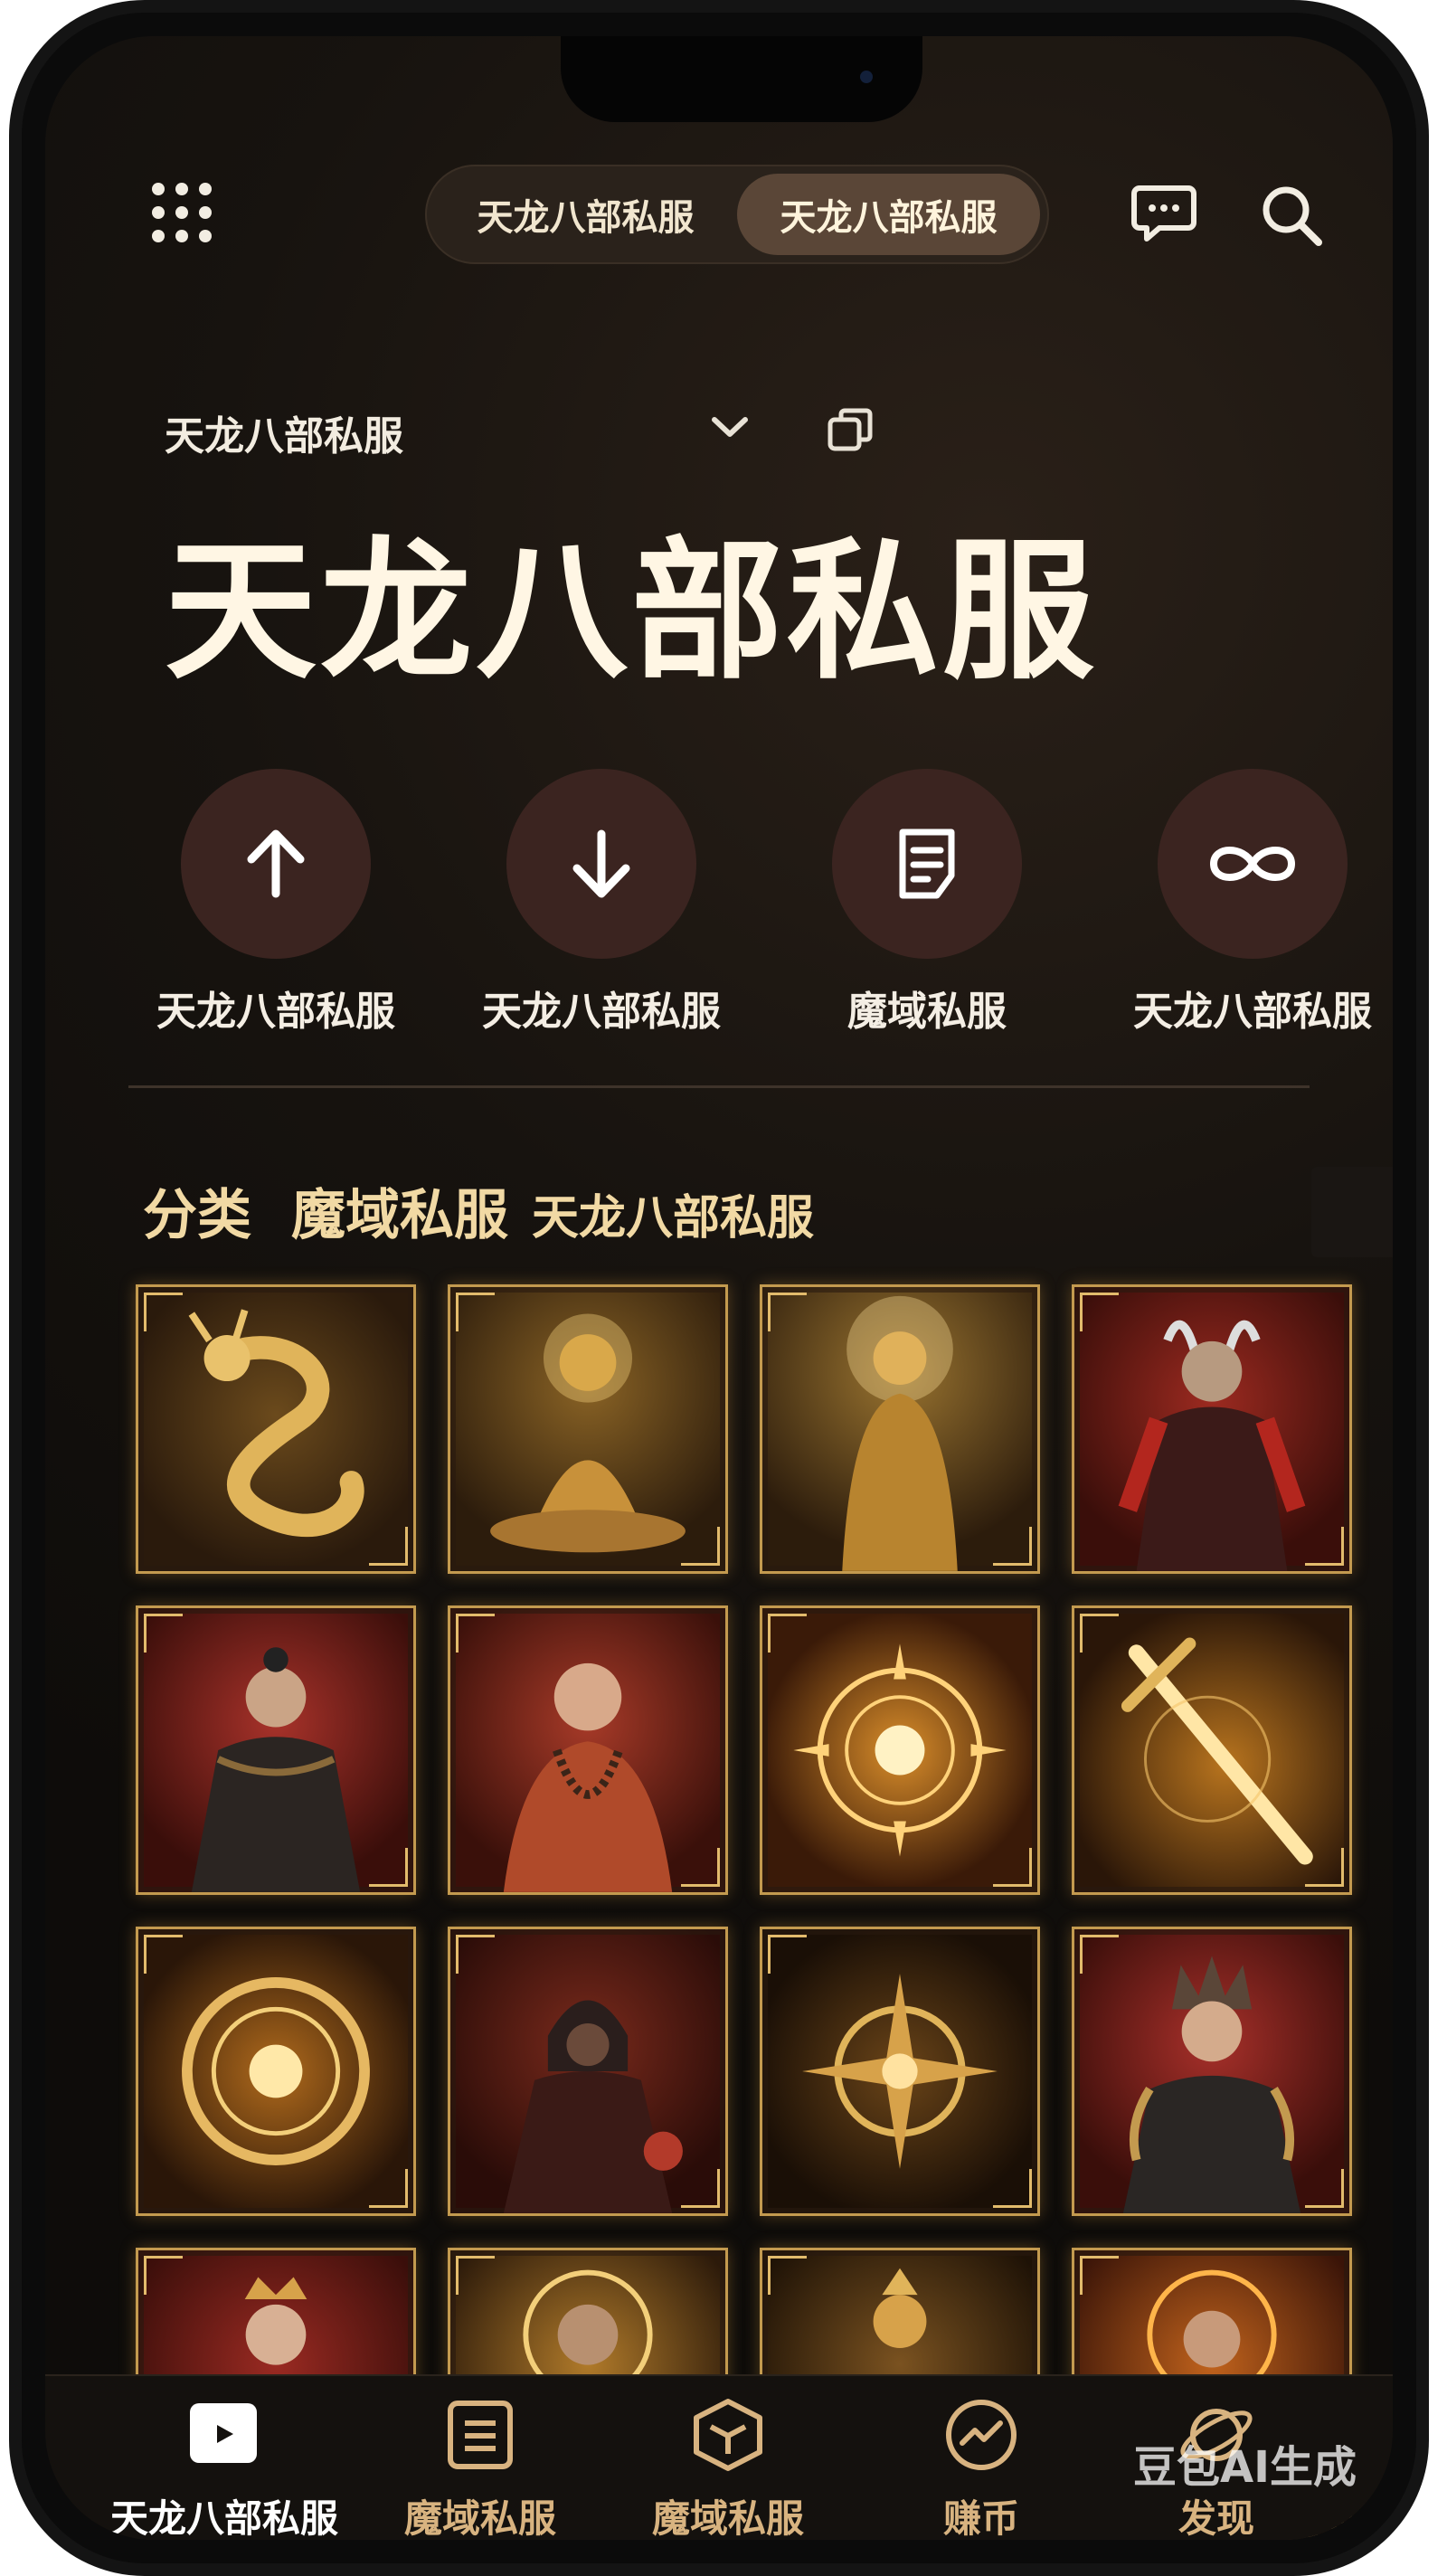  What do you see at coordinates (927, 1012) in the screenshot?
I see `action-label: 魔域私服` at bounding box center [927, 1012].